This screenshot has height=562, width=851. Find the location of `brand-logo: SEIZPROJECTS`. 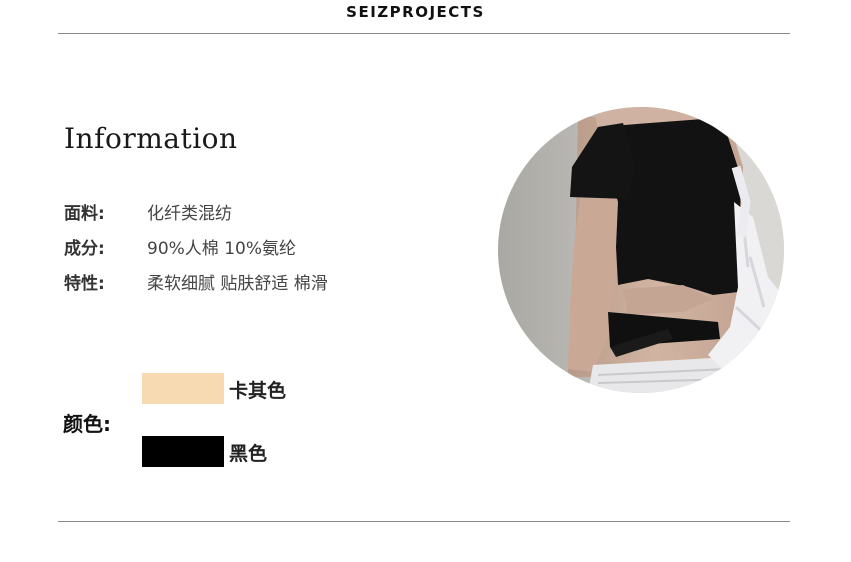

brand-logo: SEIZPROJECTS is located at coordinates (415, 12).